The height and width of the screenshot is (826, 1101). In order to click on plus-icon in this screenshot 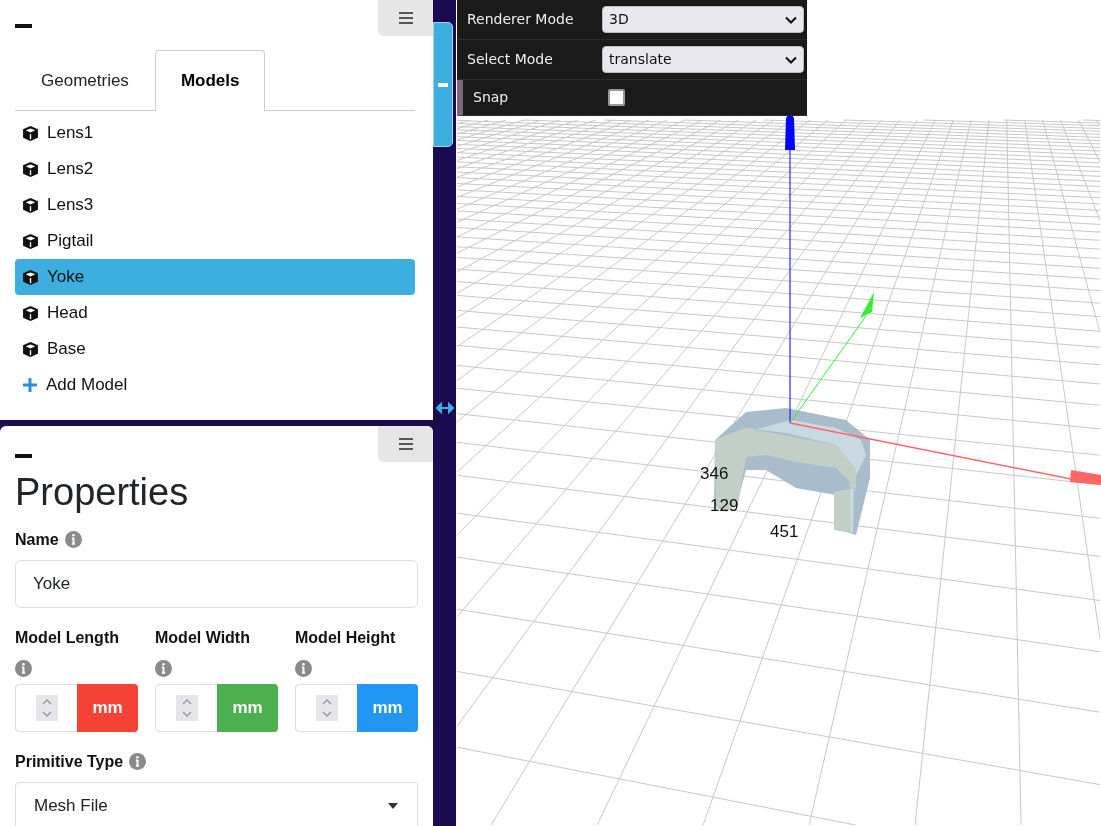, I will do `click(30, 385)`.